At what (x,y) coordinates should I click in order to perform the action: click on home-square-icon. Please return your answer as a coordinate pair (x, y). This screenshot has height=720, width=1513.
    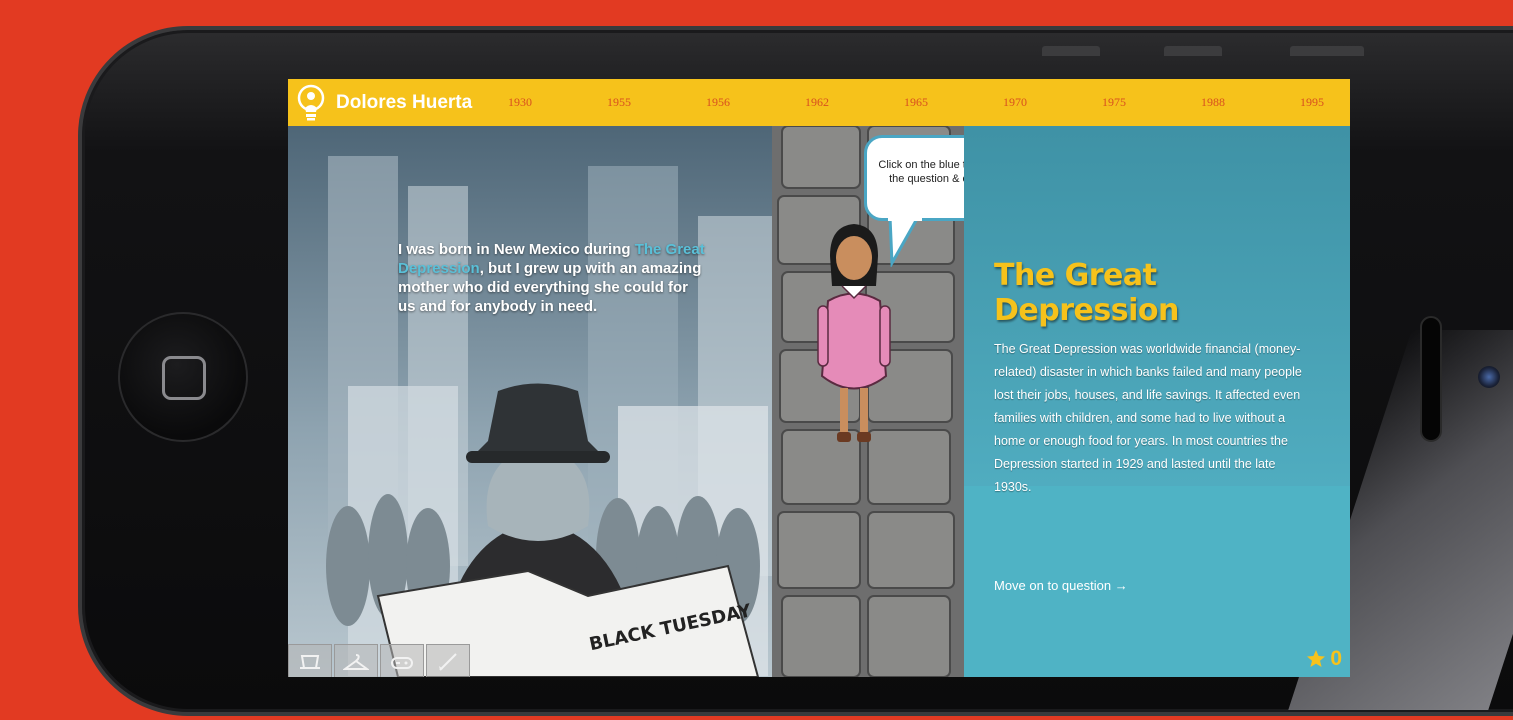
    Looking at the image, I should click on (184, 378).